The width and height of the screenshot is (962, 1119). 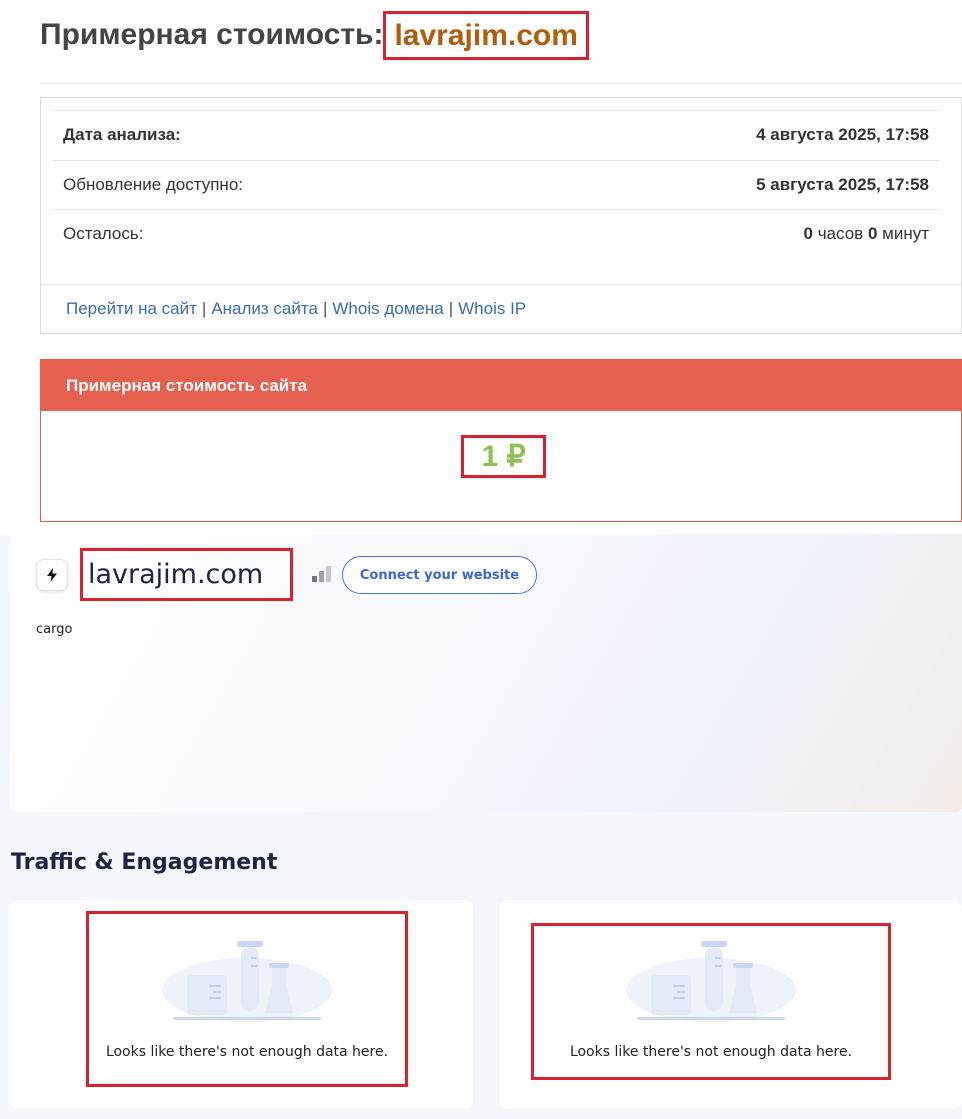 I want to click on update-available-value: 5 августа 2025, 17:58, so click(x=842, y=184).